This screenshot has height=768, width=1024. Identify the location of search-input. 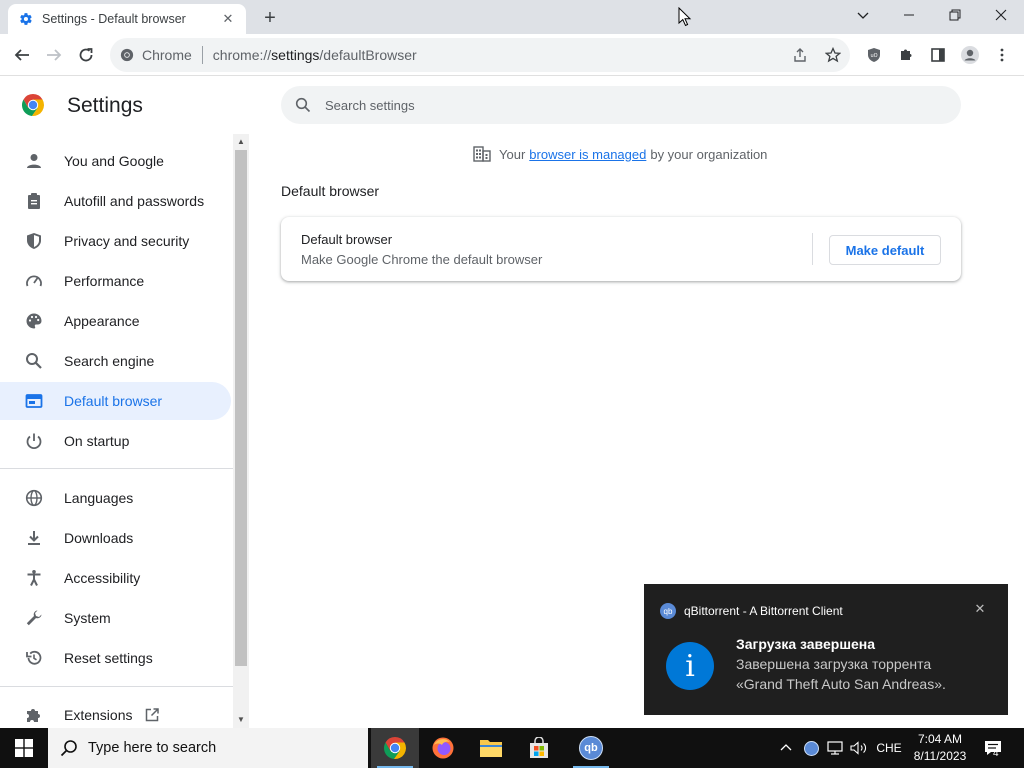
(625, 105).